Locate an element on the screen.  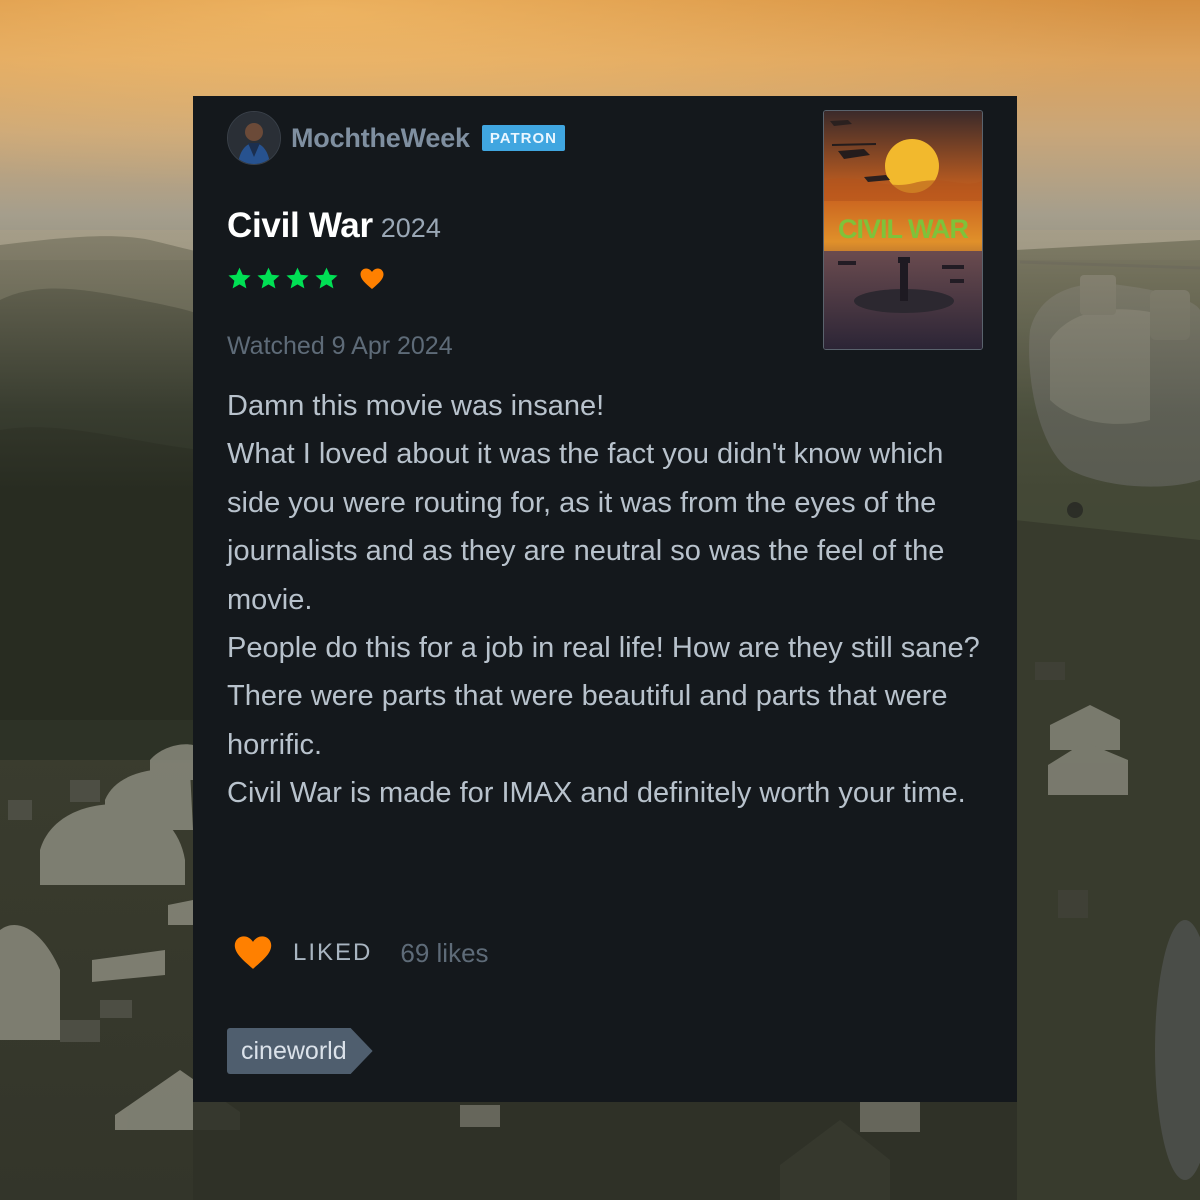
like-section: LIKED 69 likes is located at coordinates (360, 953).